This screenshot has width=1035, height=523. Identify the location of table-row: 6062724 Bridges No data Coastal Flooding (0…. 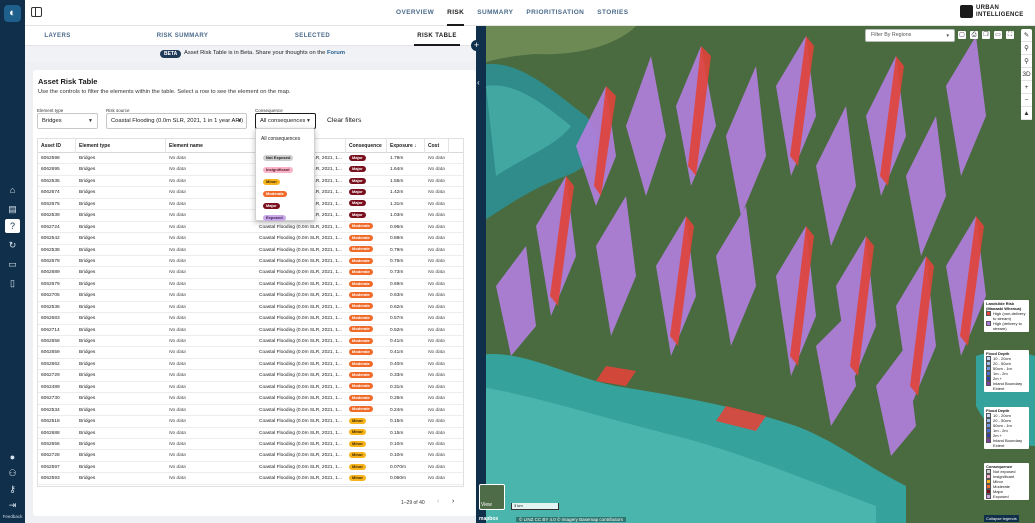
(250, 228).